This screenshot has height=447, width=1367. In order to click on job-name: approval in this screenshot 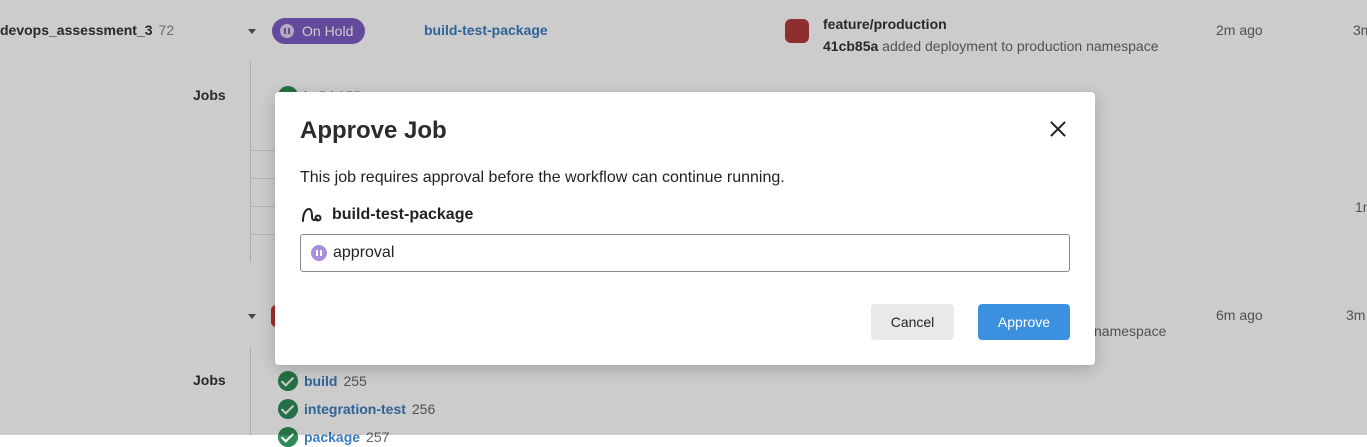, I will do `click(364, 252)`.